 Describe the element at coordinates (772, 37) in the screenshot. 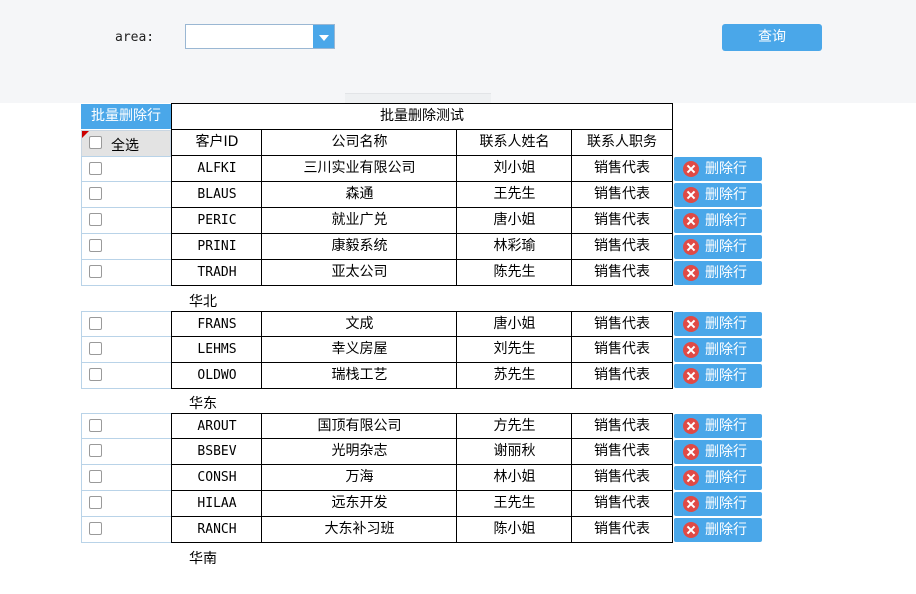

I see `query-button: 查询` at that location.